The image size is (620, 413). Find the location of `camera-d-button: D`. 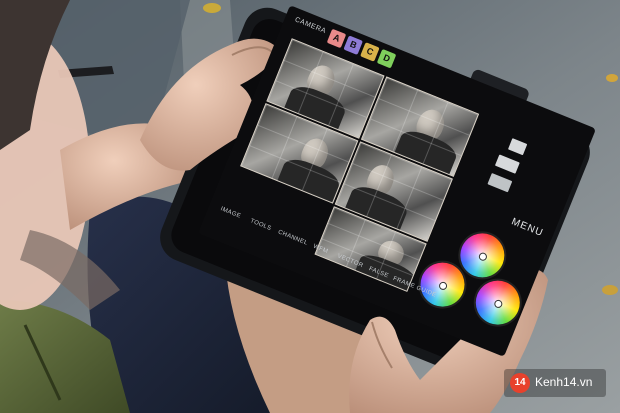

camera-d-button: D is located at coordinates (386, 58).